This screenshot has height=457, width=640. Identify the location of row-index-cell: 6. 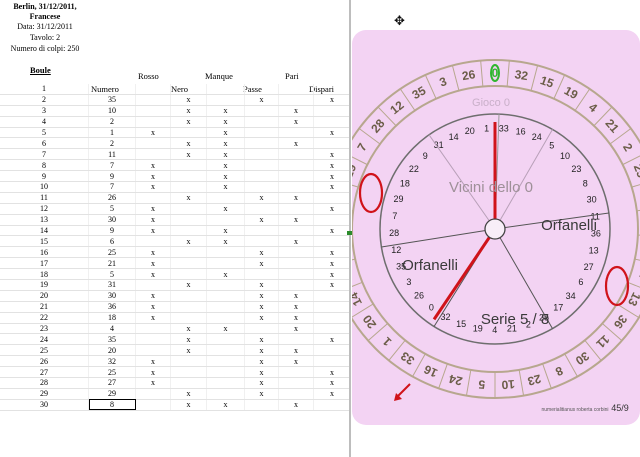
(44, 143).